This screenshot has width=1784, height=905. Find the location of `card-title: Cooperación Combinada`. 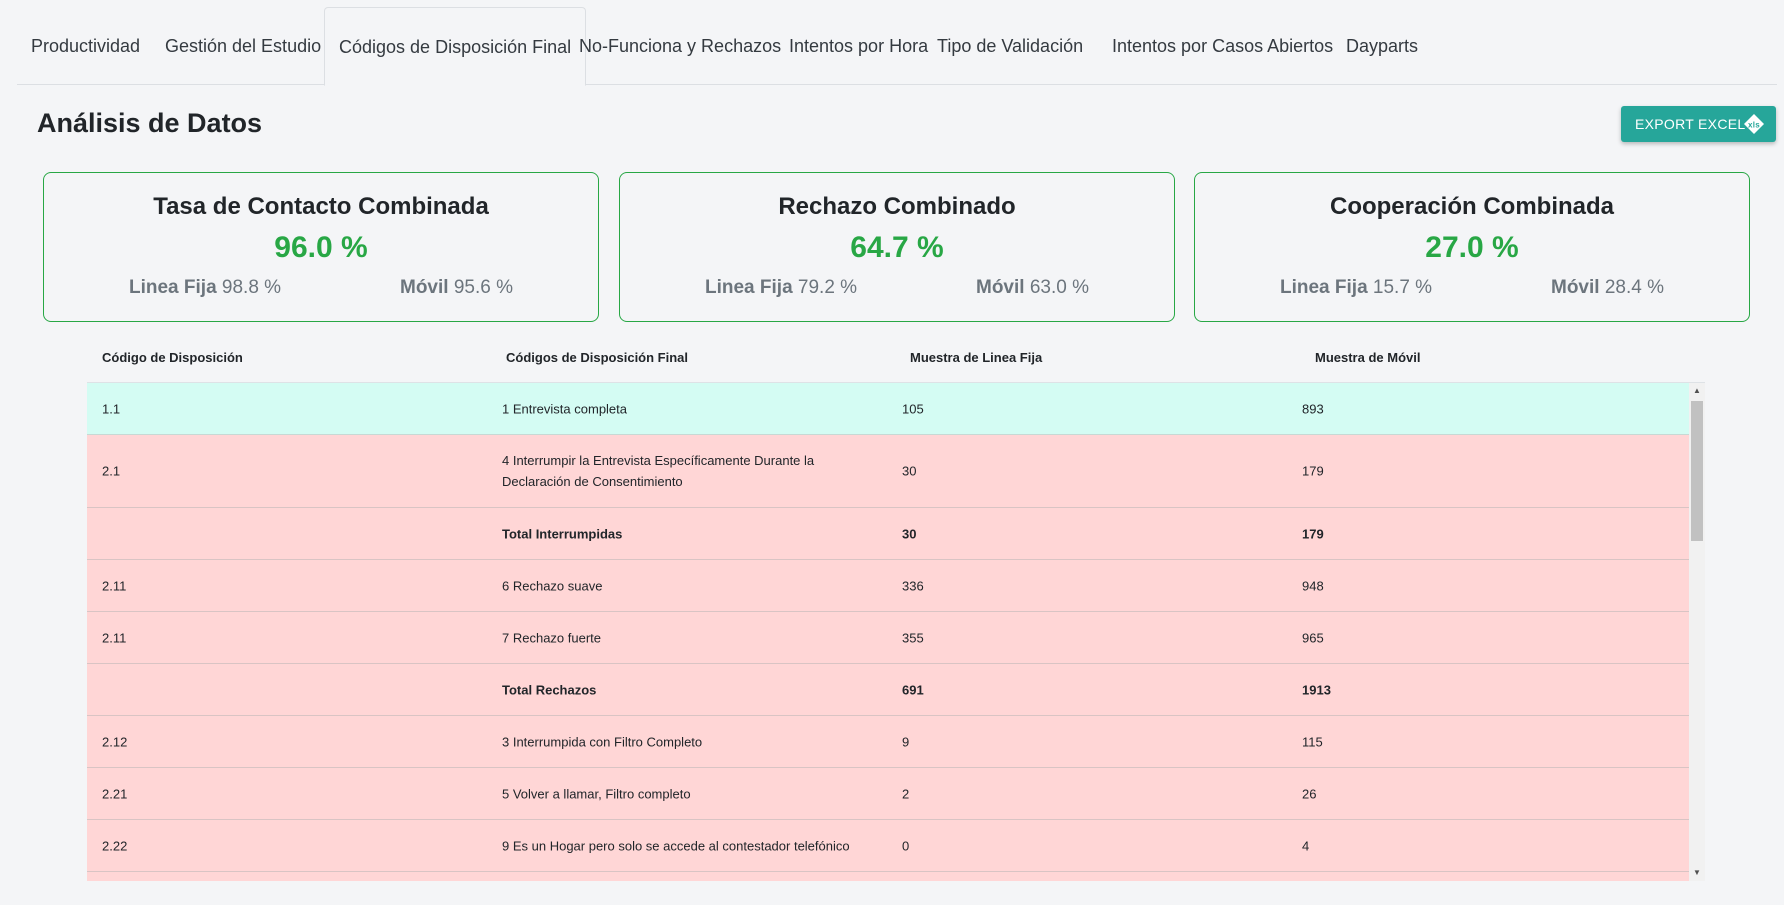

card-title: Cooperación Combinada is located at coordinates (1472, 206).